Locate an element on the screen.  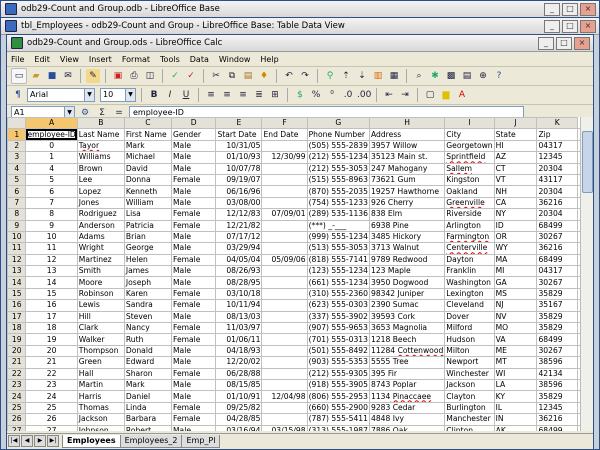
percent-icon: % is located at coordinates (316, 95).